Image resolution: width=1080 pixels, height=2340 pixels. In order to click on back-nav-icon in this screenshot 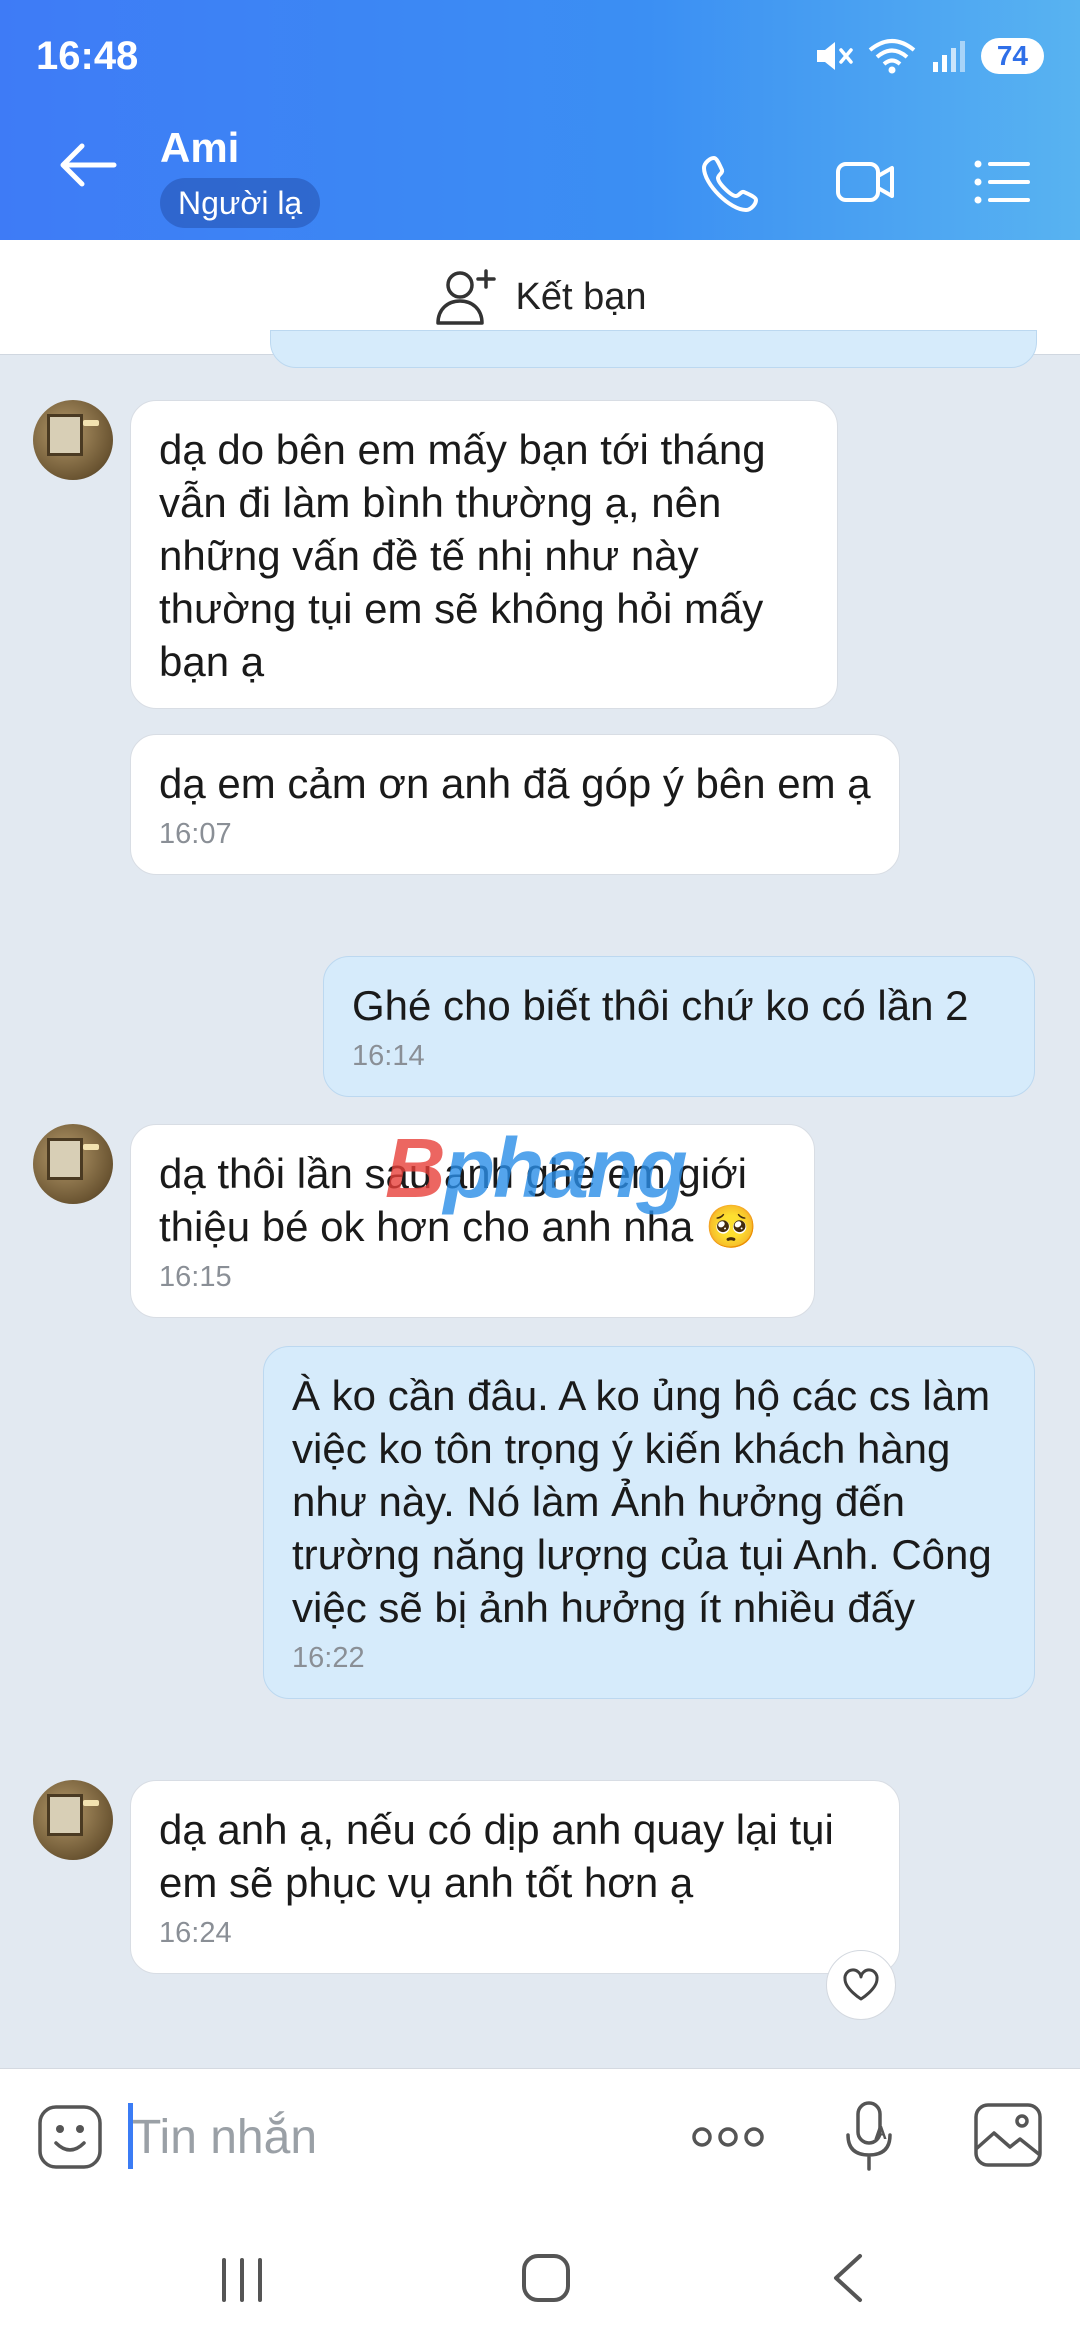, I will do `click(850, 2278)`.